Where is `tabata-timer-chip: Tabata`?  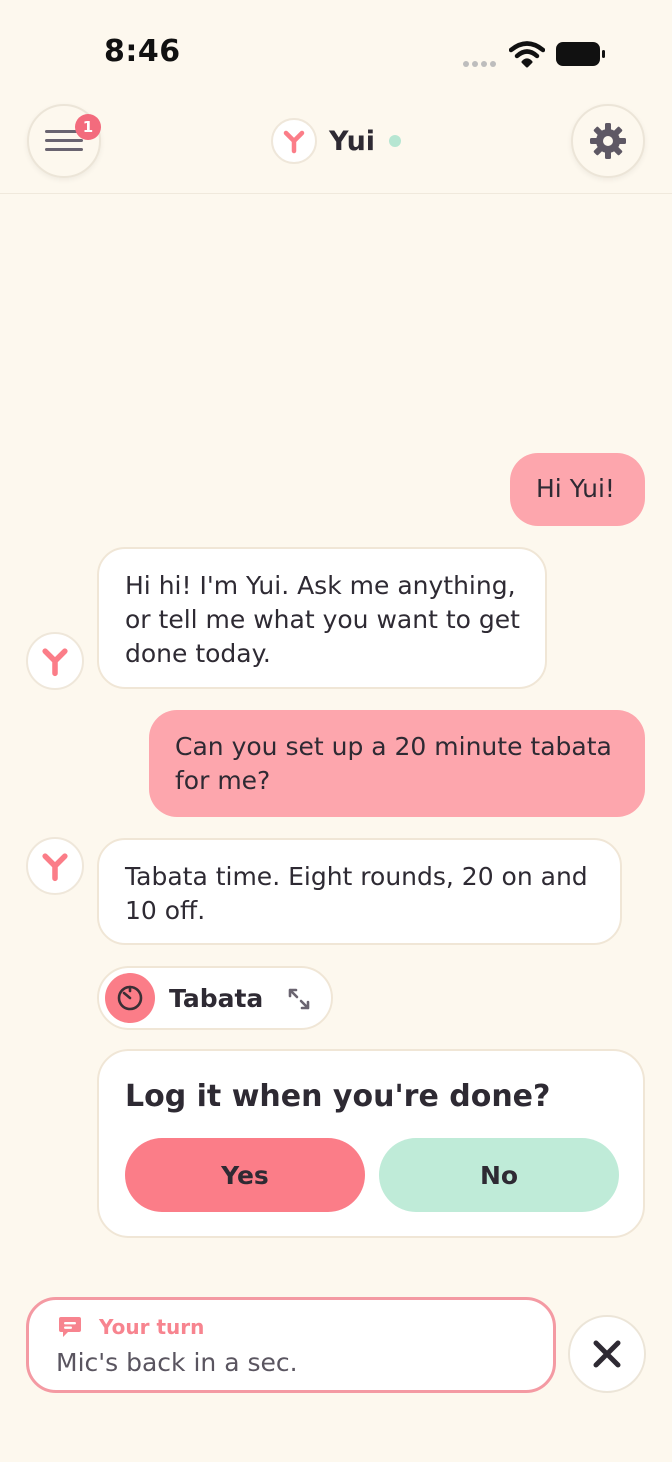
tabata-timer-chip: Tabata is located at coordinates (215, 998).